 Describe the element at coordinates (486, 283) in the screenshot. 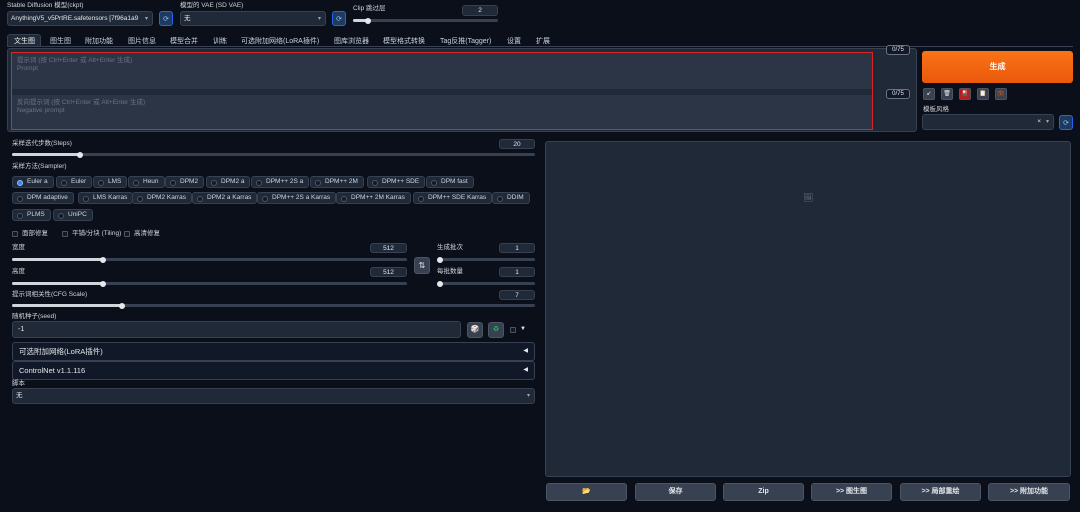

I see `batch-size-slider` at that location.